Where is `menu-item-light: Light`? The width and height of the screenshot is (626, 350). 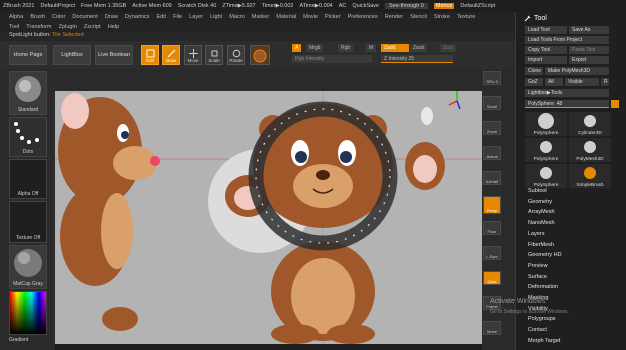
menu-item-light: Light is located at coordinates (216, 17).